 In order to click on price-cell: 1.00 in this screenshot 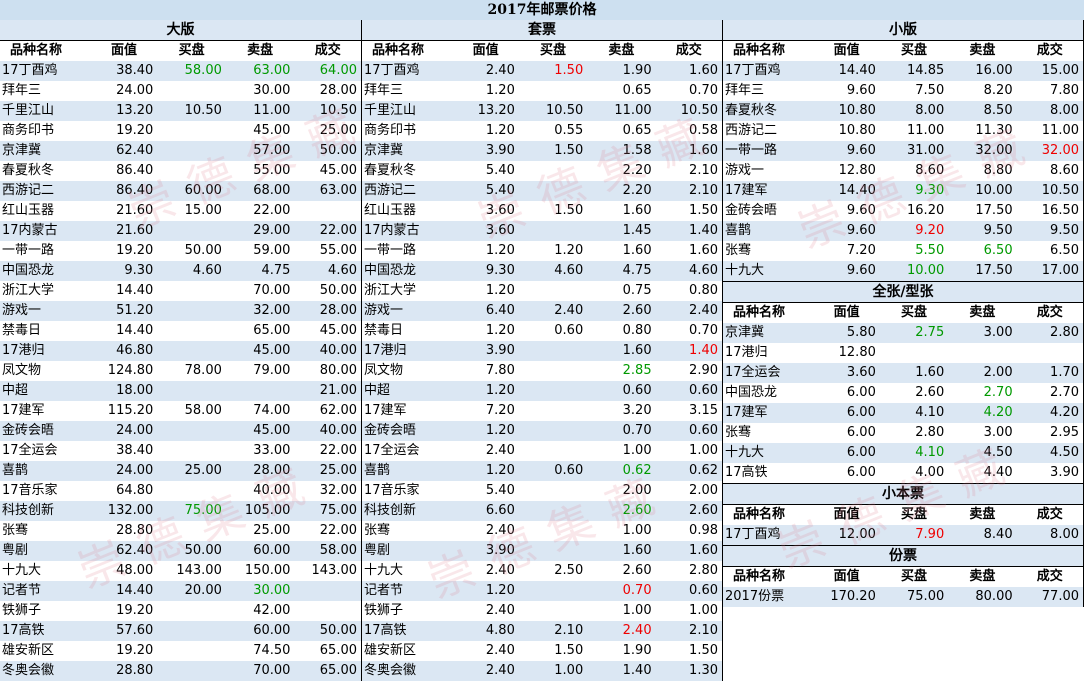, I will do `click(553, 671)`.